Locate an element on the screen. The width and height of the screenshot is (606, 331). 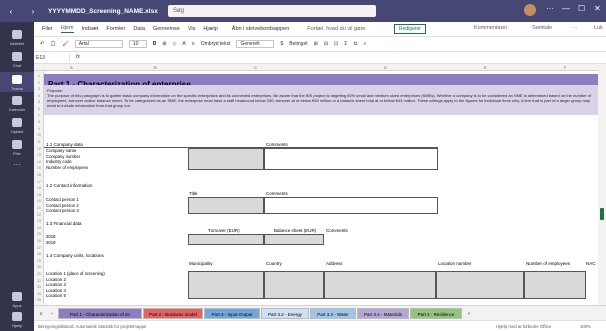
menu-file: Filer is located at coordinates (47, 29).